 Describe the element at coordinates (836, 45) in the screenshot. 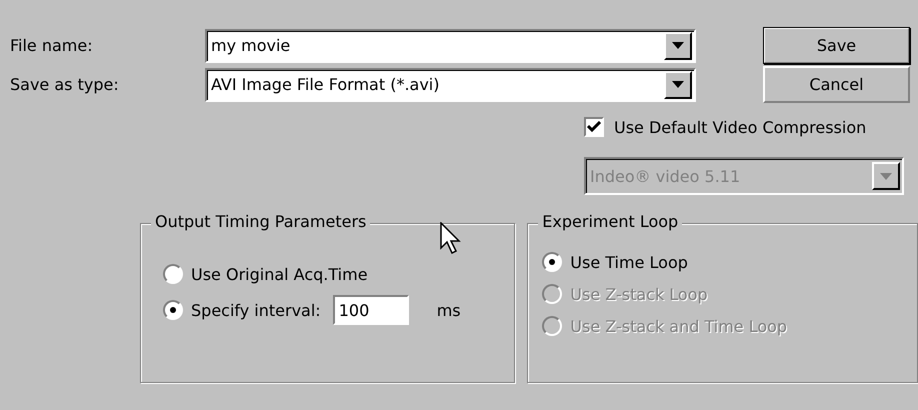

I see `save-button: Save` at that location.